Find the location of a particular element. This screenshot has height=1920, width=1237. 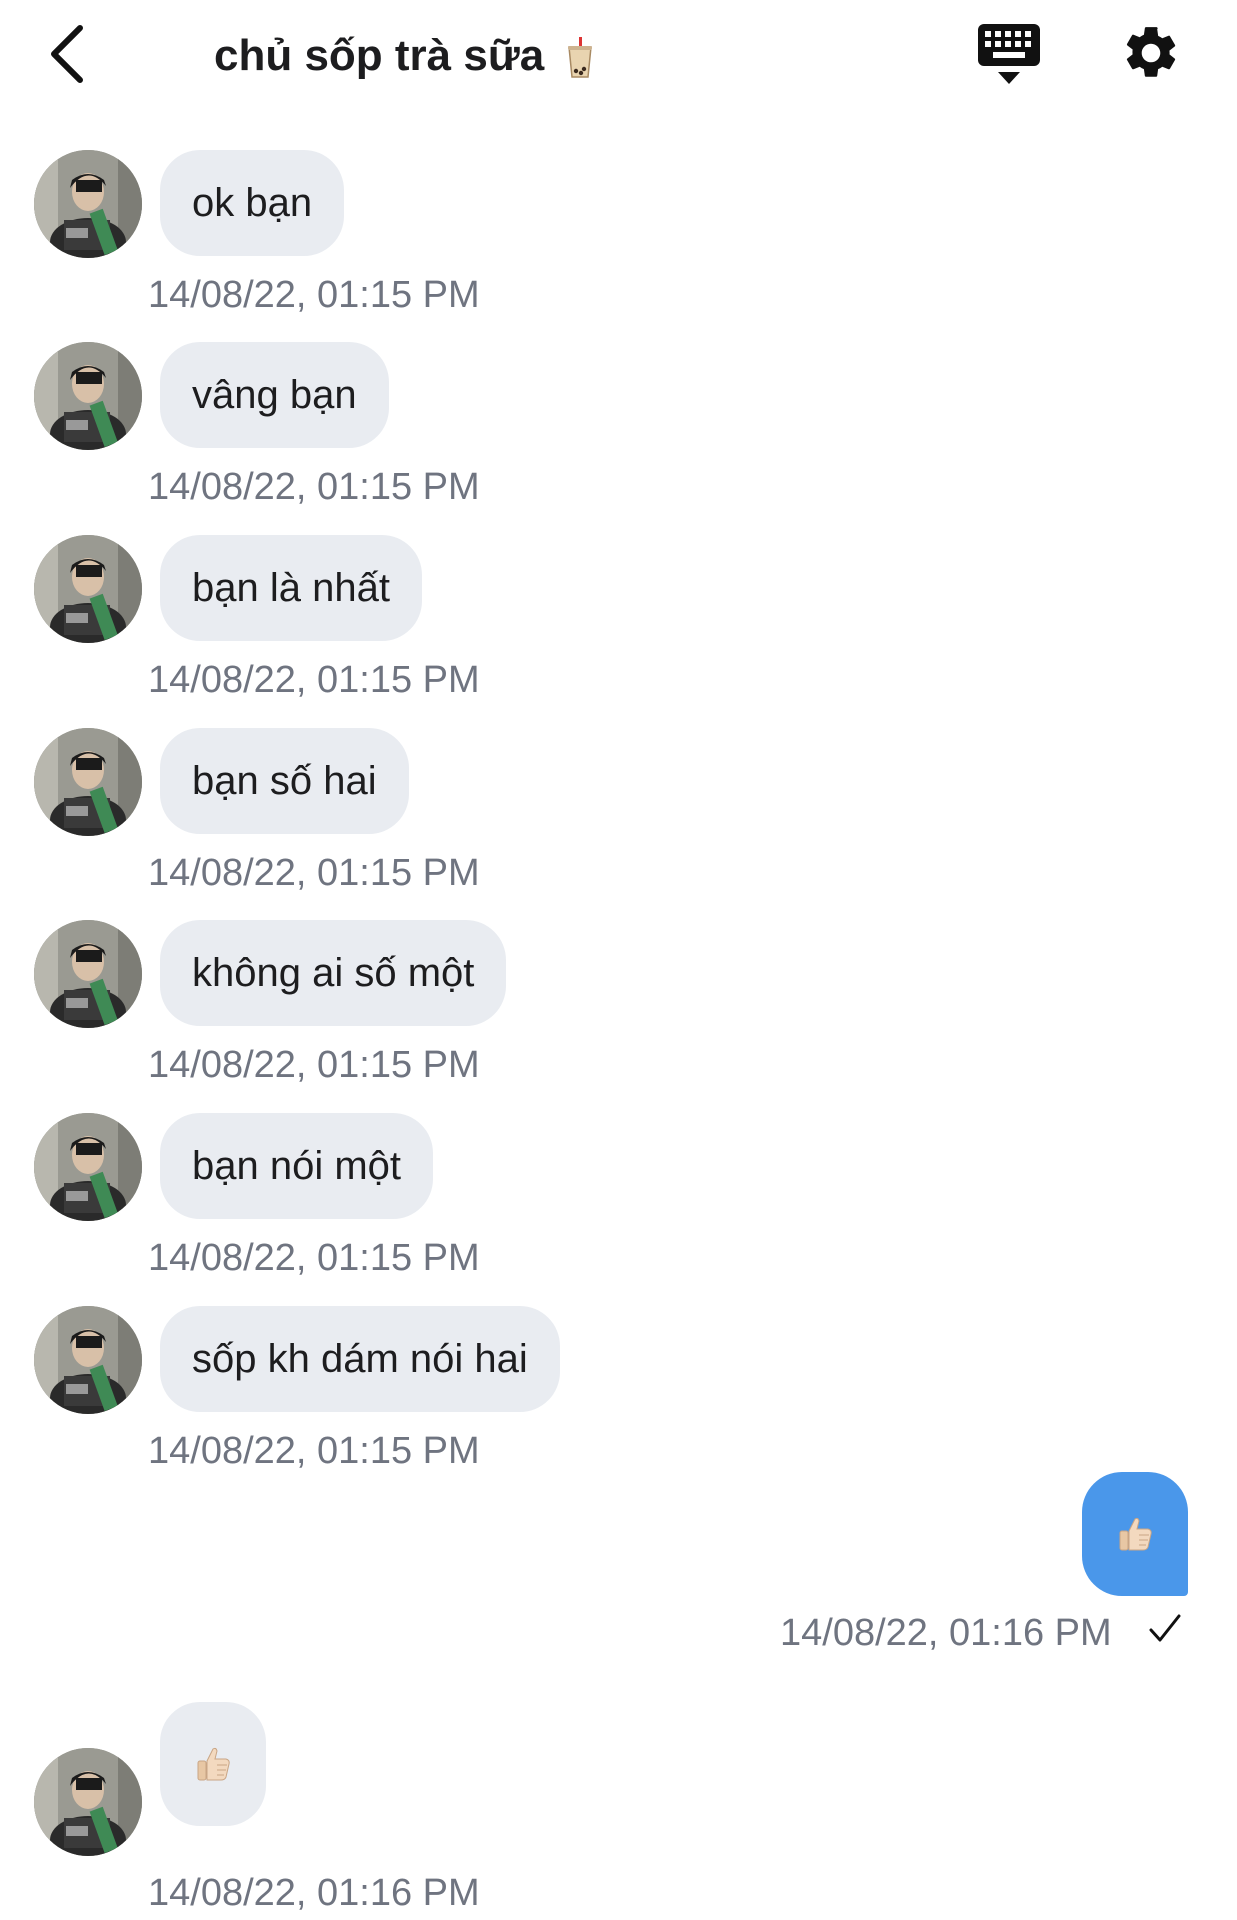

message-text: bạn số hai is located at coordinates (284, 781).